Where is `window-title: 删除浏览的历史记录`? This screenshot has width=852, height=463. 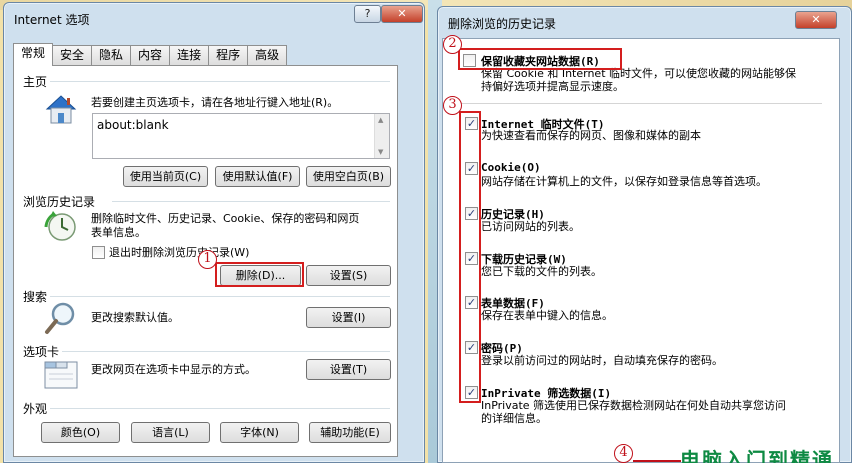
window-title: 删除浏览的历史记录 is located at coordinates (502, 24).